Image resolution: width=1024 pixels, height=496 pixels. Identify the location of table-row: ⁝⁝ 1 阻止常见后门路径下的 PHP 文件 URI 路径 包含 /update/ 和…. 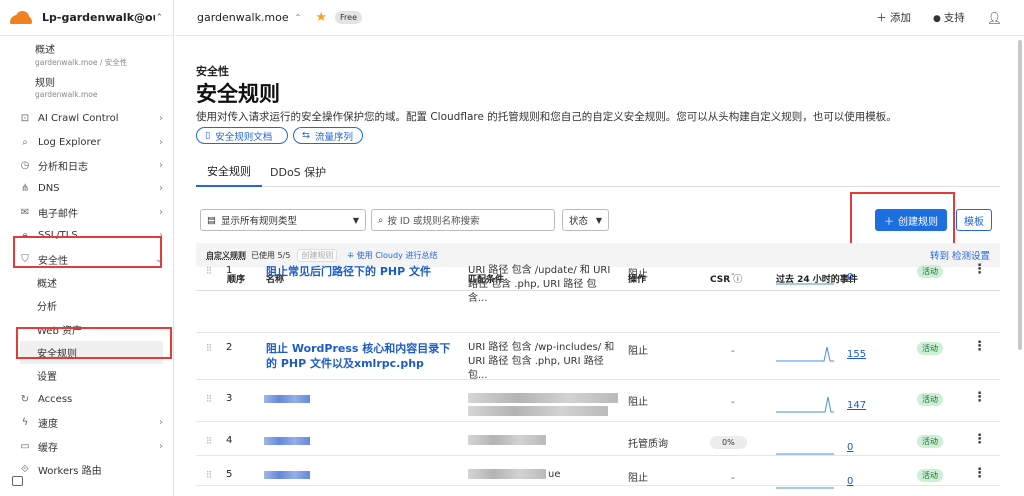
(598, 294).